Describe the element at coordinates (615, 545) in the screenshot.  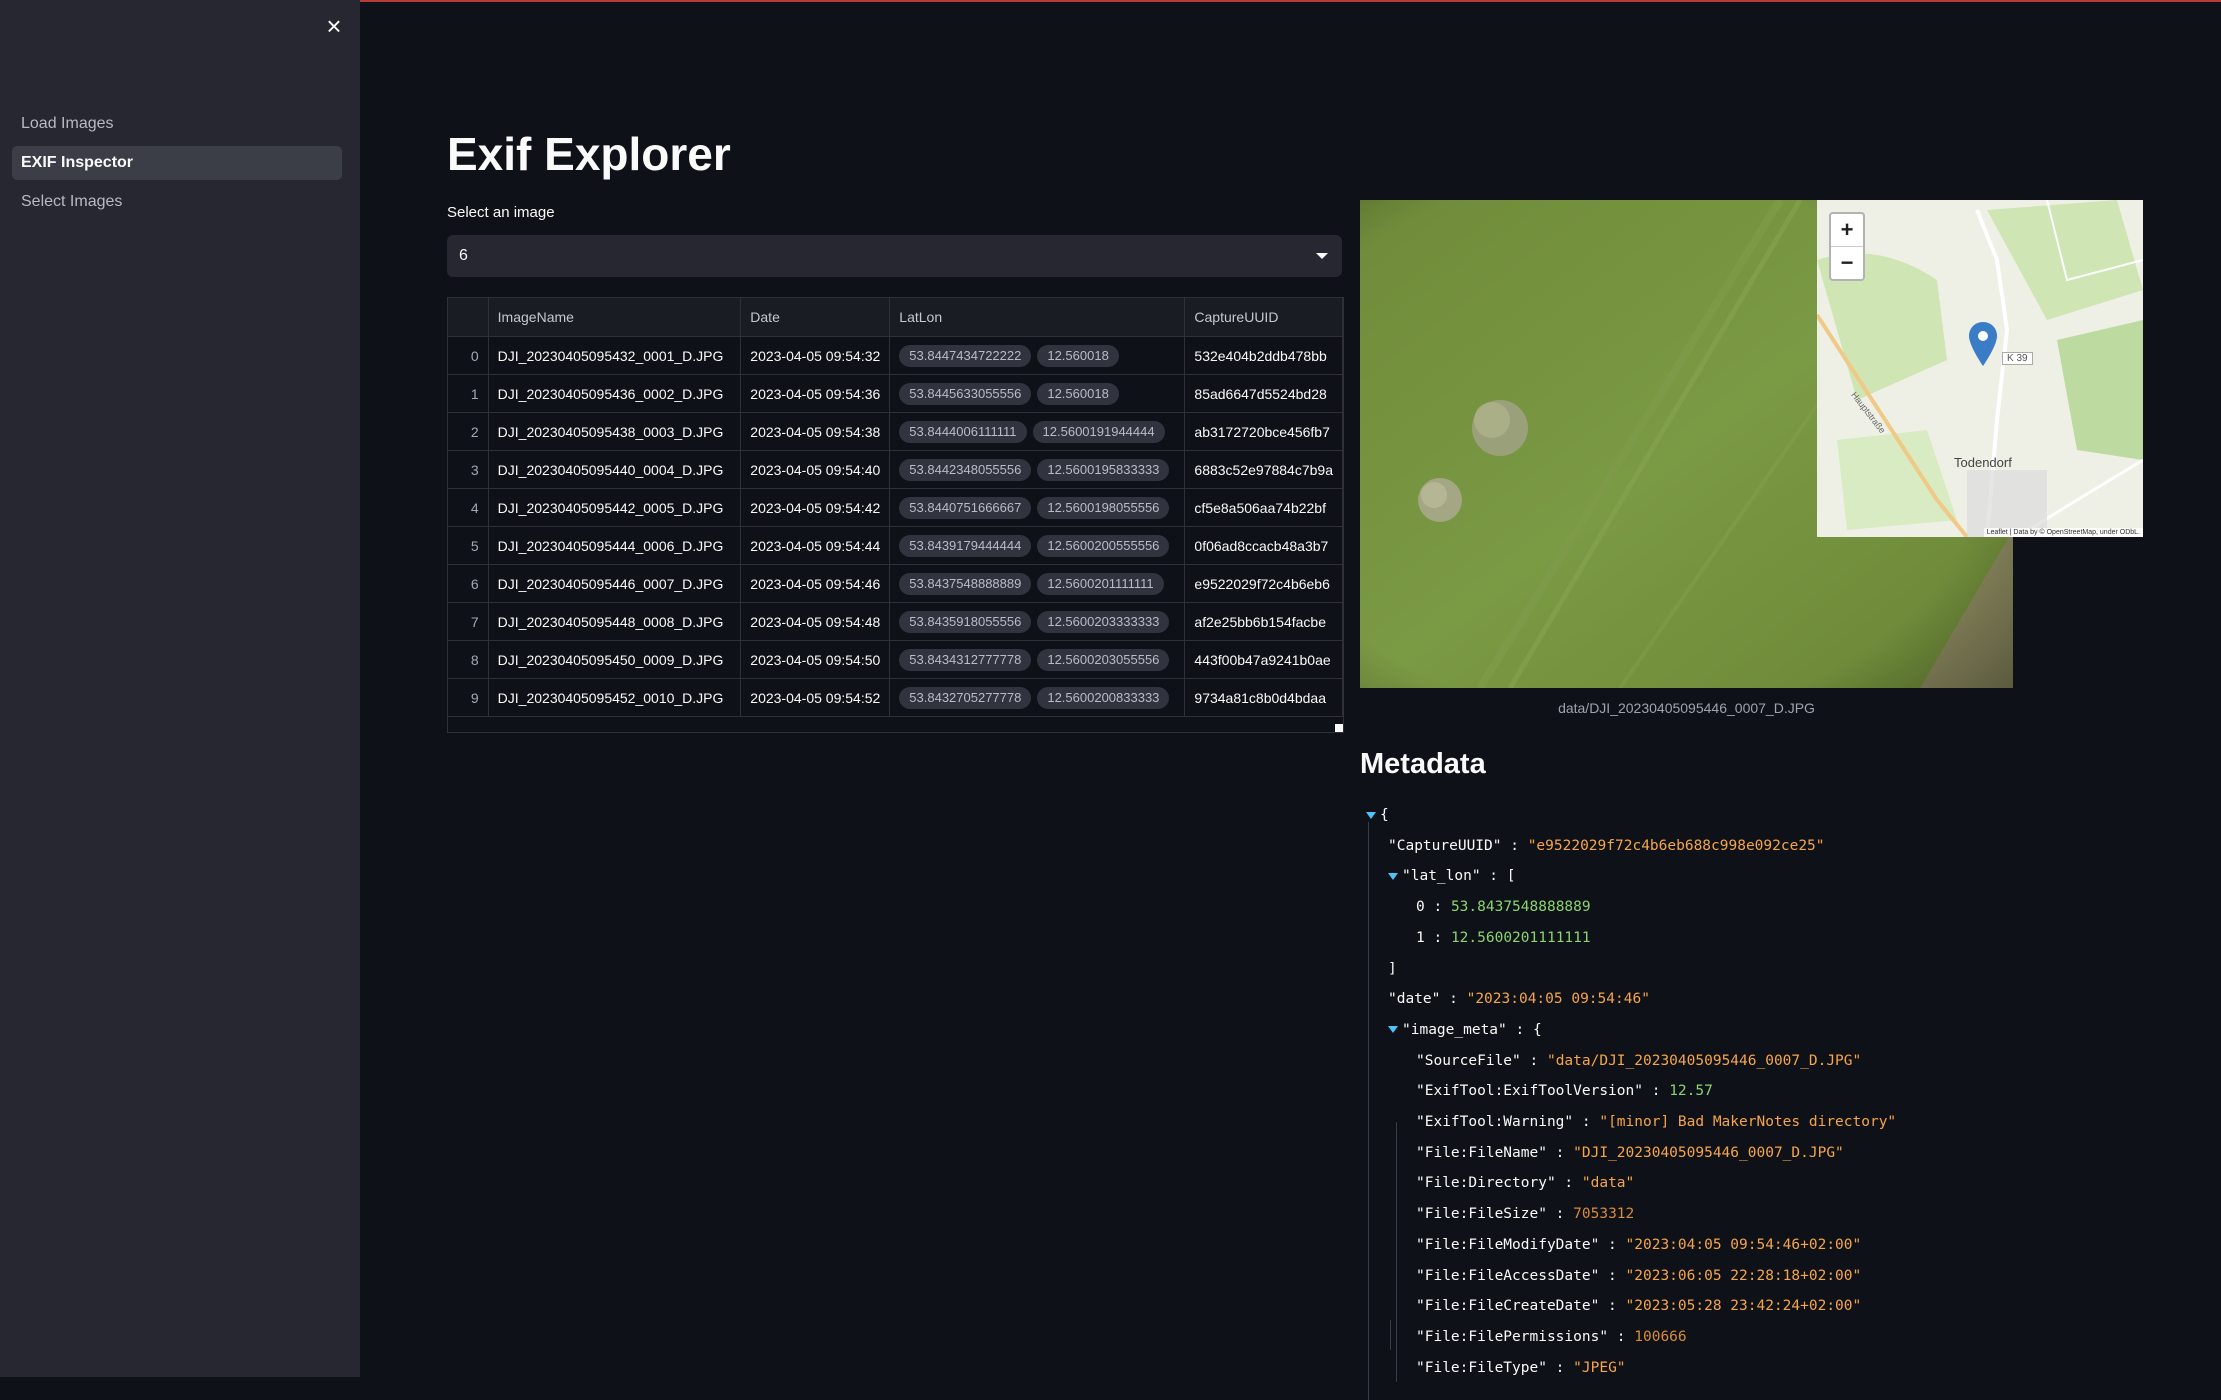
I see `cell-imagename: DJI_20230405095444_0006_D.JPG` at that location.